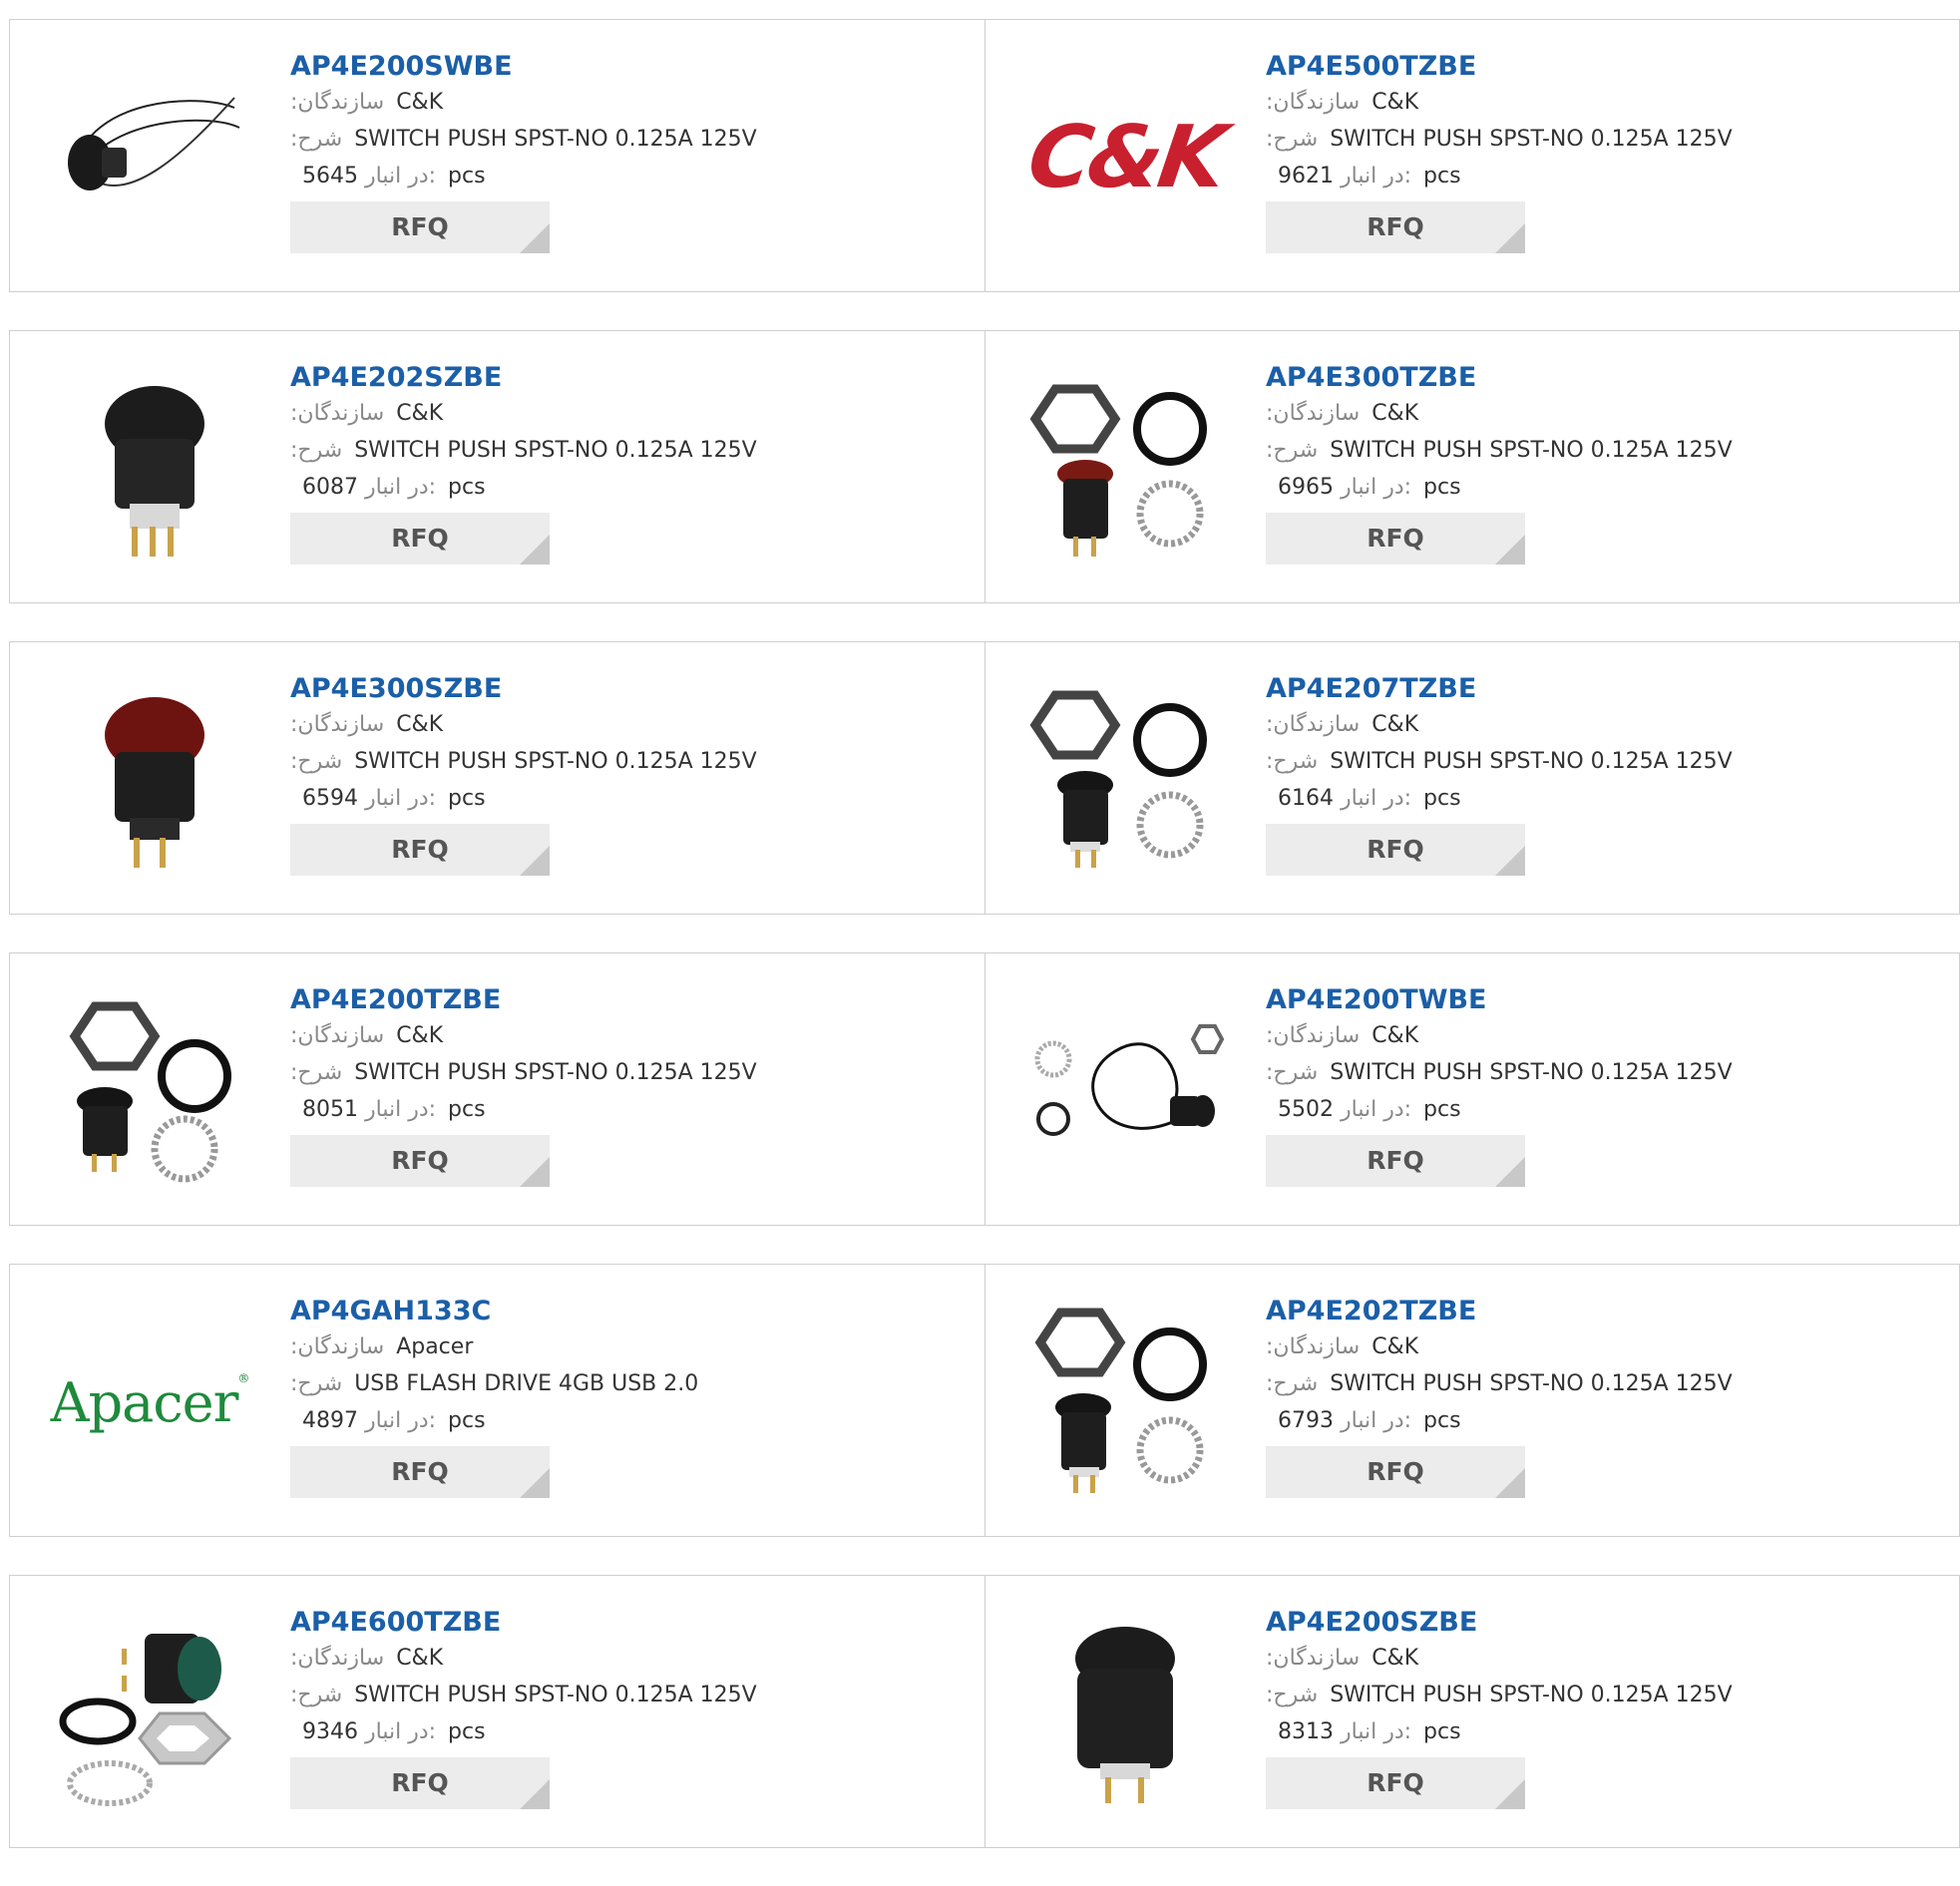 This screenshot has width=1960, height=1886. Describe the element at coordinates (1306, 1420) in the screenshot. I see `stock-value: 6793` at that location.